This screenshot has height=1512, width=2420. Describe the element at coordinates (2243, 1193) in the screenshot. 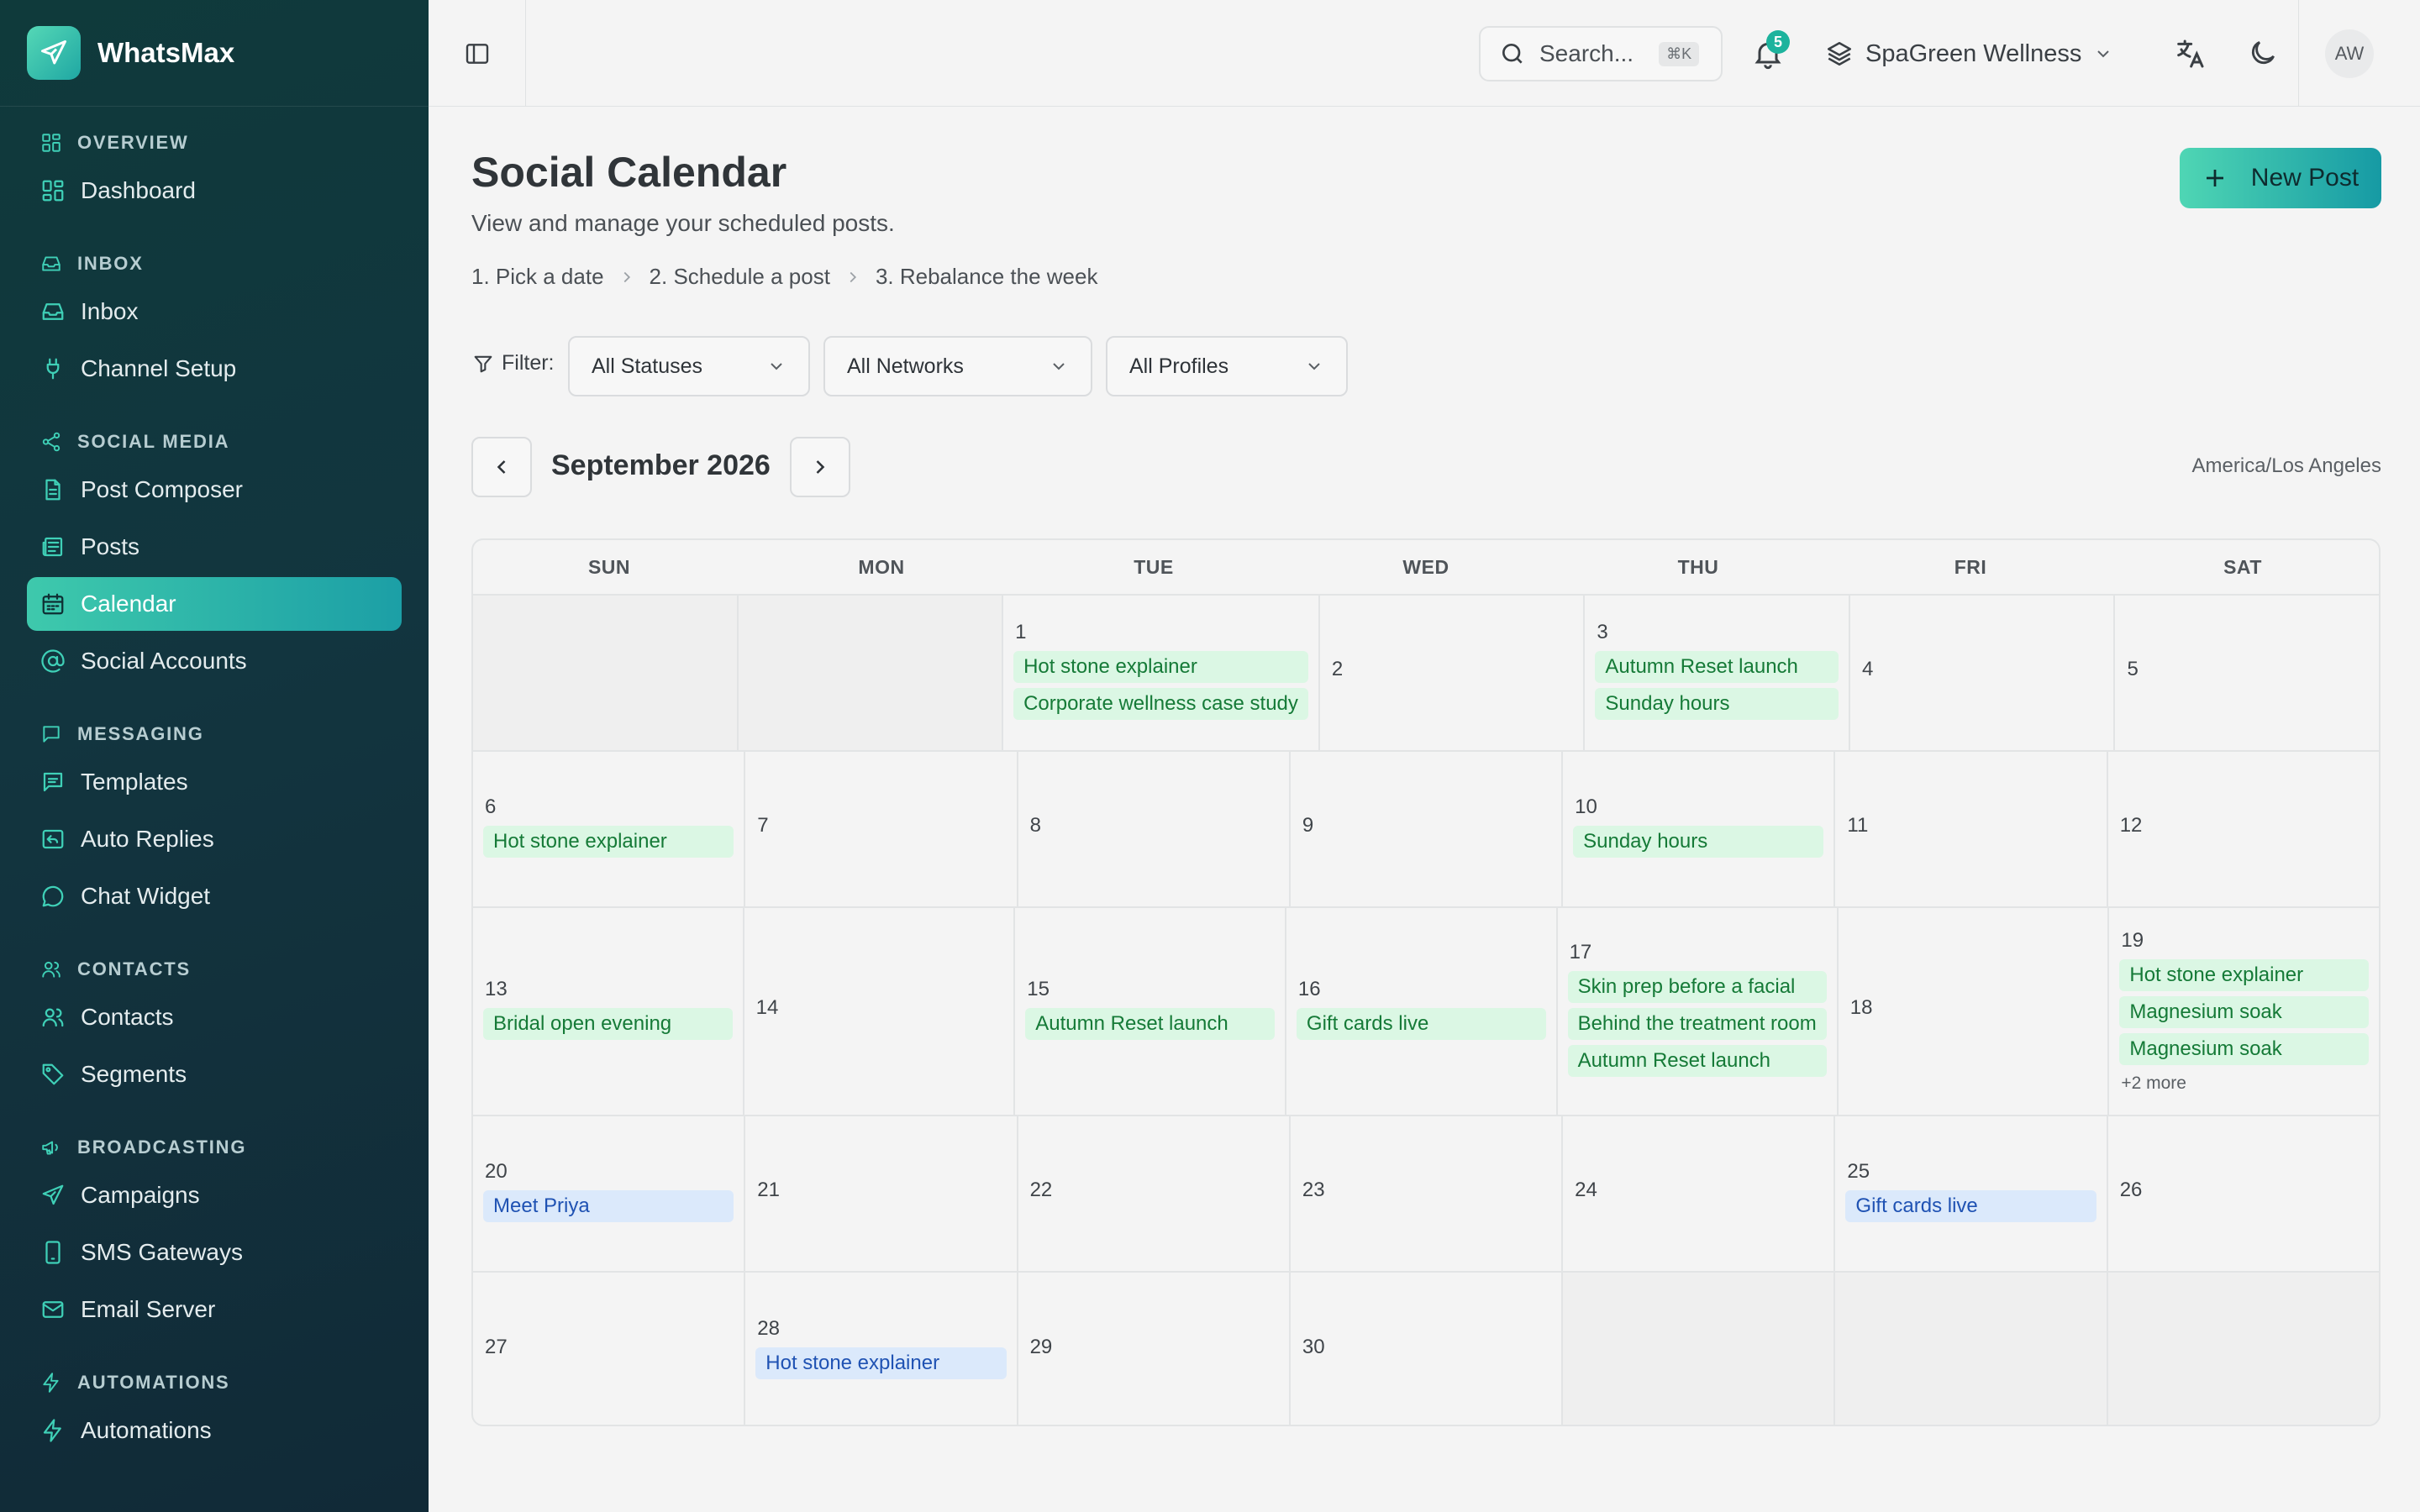

I see `calendar-day-cell: 26` at that location.